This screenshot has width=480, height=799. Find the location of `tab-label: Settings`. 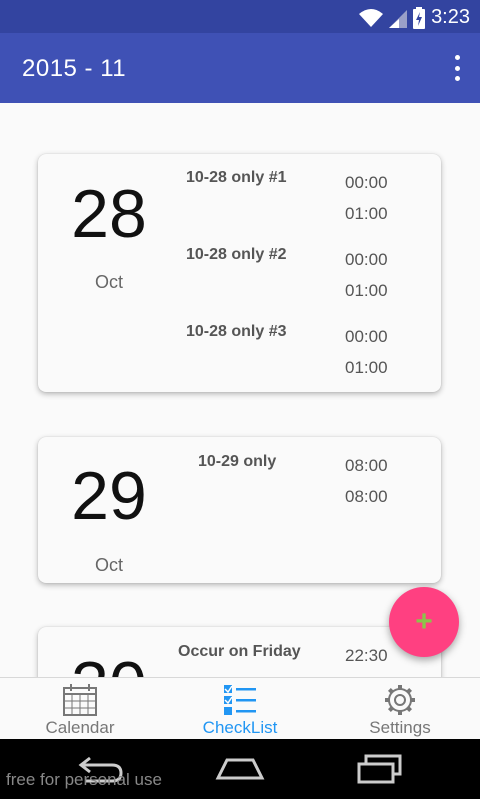

tab-label: Settings is located at coordinates (400, 727).